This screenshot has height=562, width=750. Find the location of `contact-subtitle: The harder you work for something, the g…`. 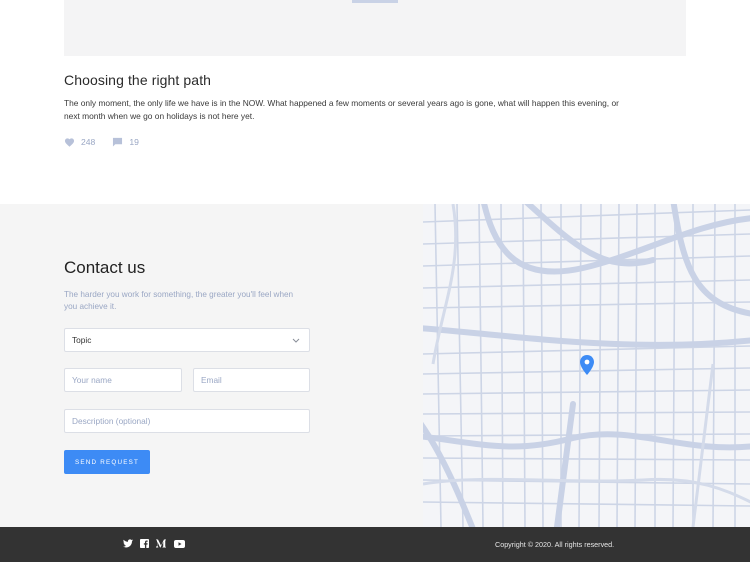

contact-subtitle: The harder you work for something, the g… is located at coordinates (179, 300).